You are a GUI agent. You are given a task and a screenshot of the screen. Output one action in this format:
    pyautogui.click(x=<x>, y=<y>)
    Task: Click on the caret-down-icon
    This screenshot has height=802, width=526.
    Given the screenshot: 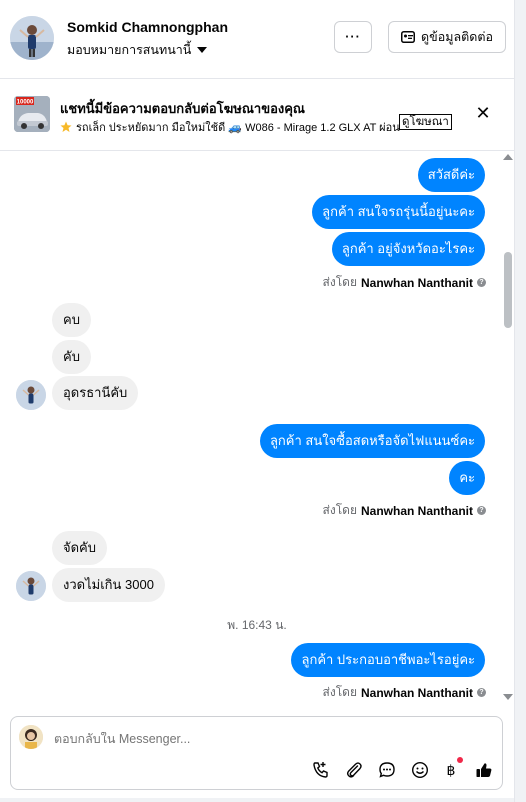 What is the action you would take?
    pyautogui.click(x=202, y=50)
    